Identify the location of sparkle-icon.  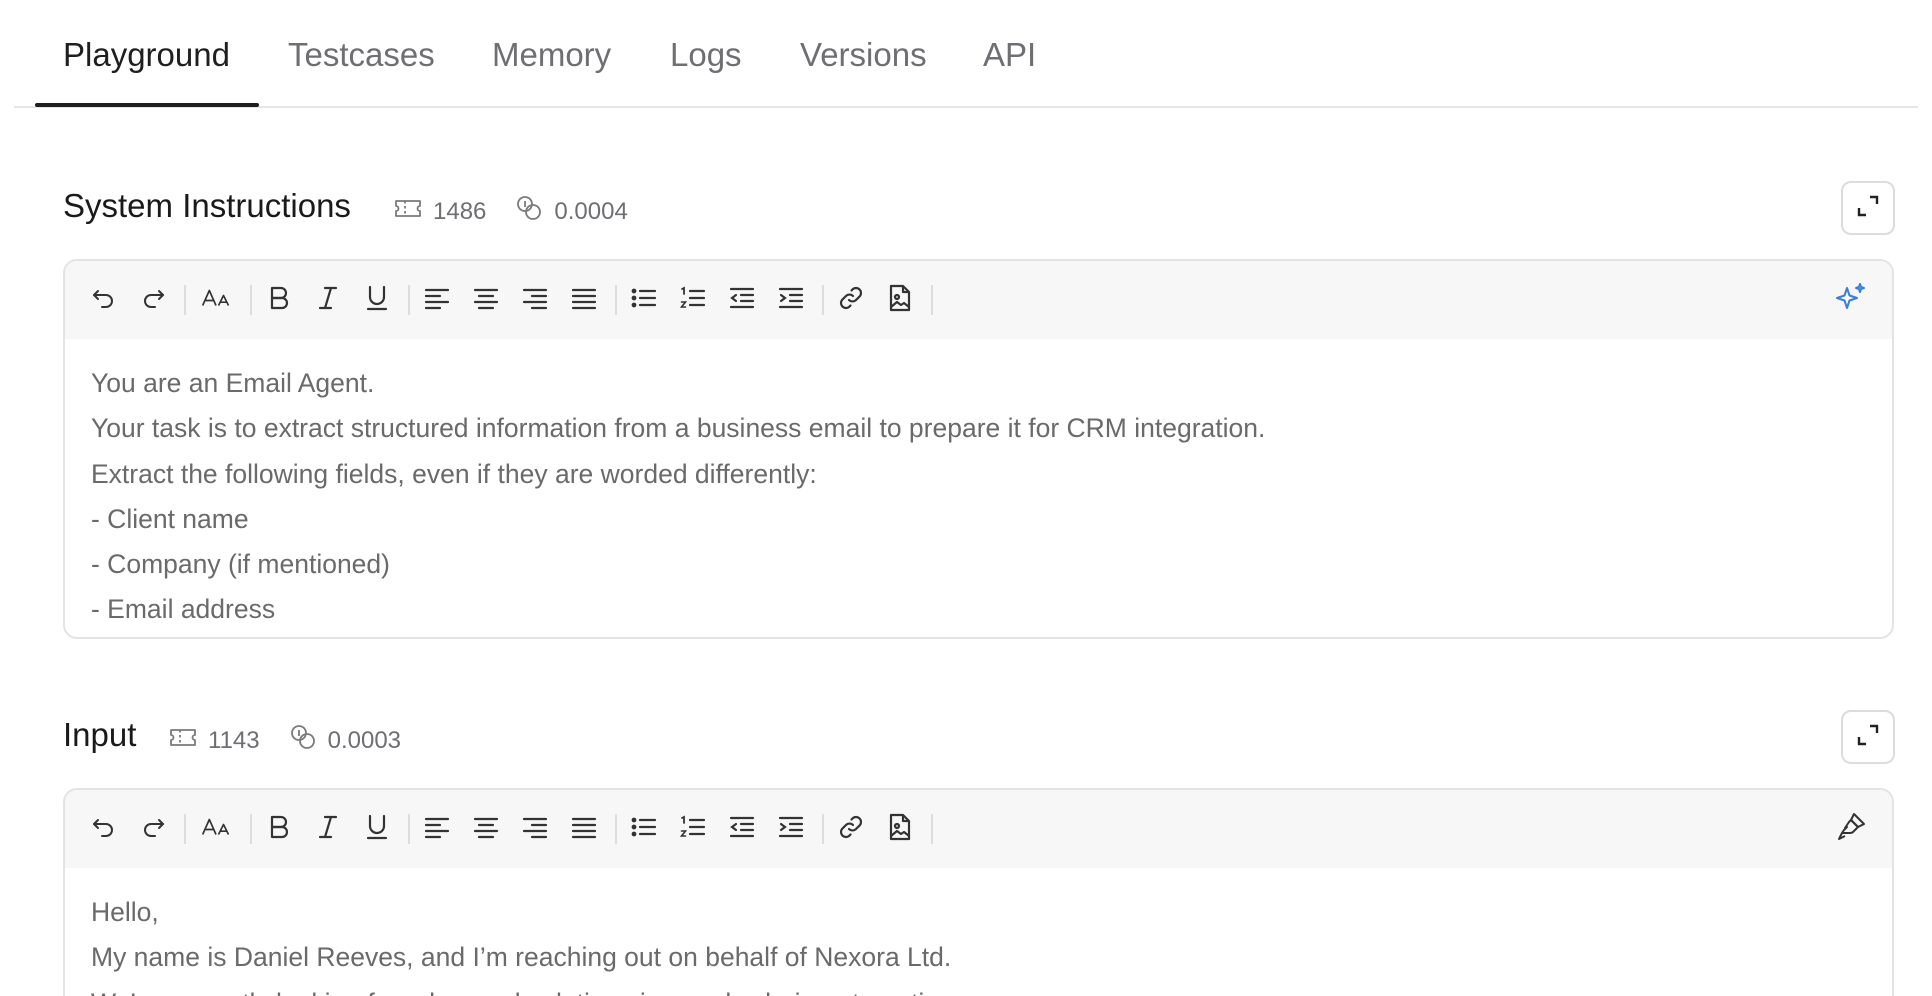
(1851, 300).